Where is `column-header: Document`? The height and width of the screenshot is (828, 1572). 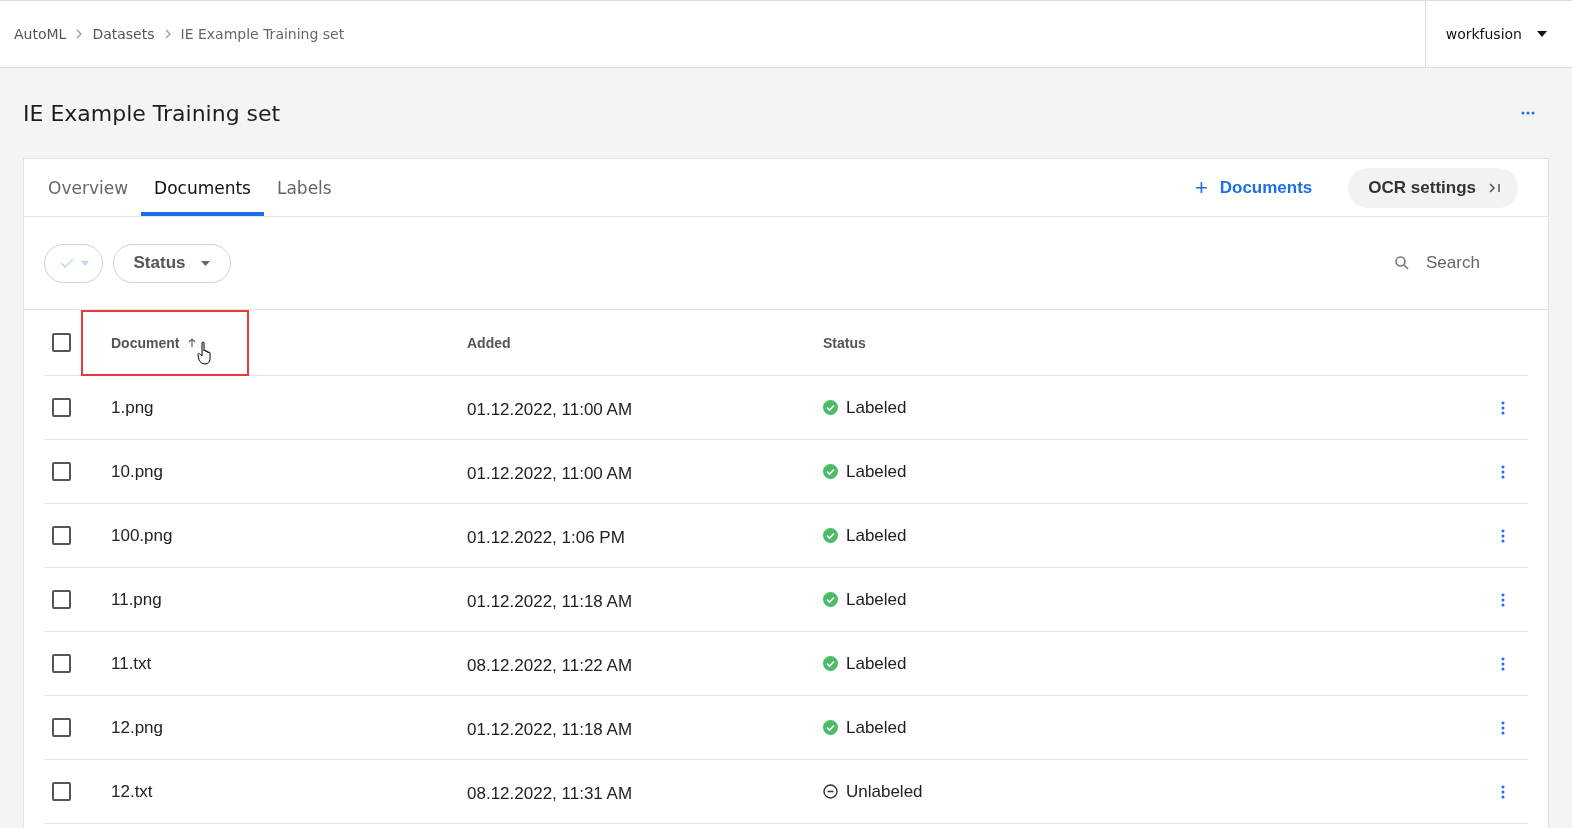
column-header: Document is located at coordinates (145, 342).